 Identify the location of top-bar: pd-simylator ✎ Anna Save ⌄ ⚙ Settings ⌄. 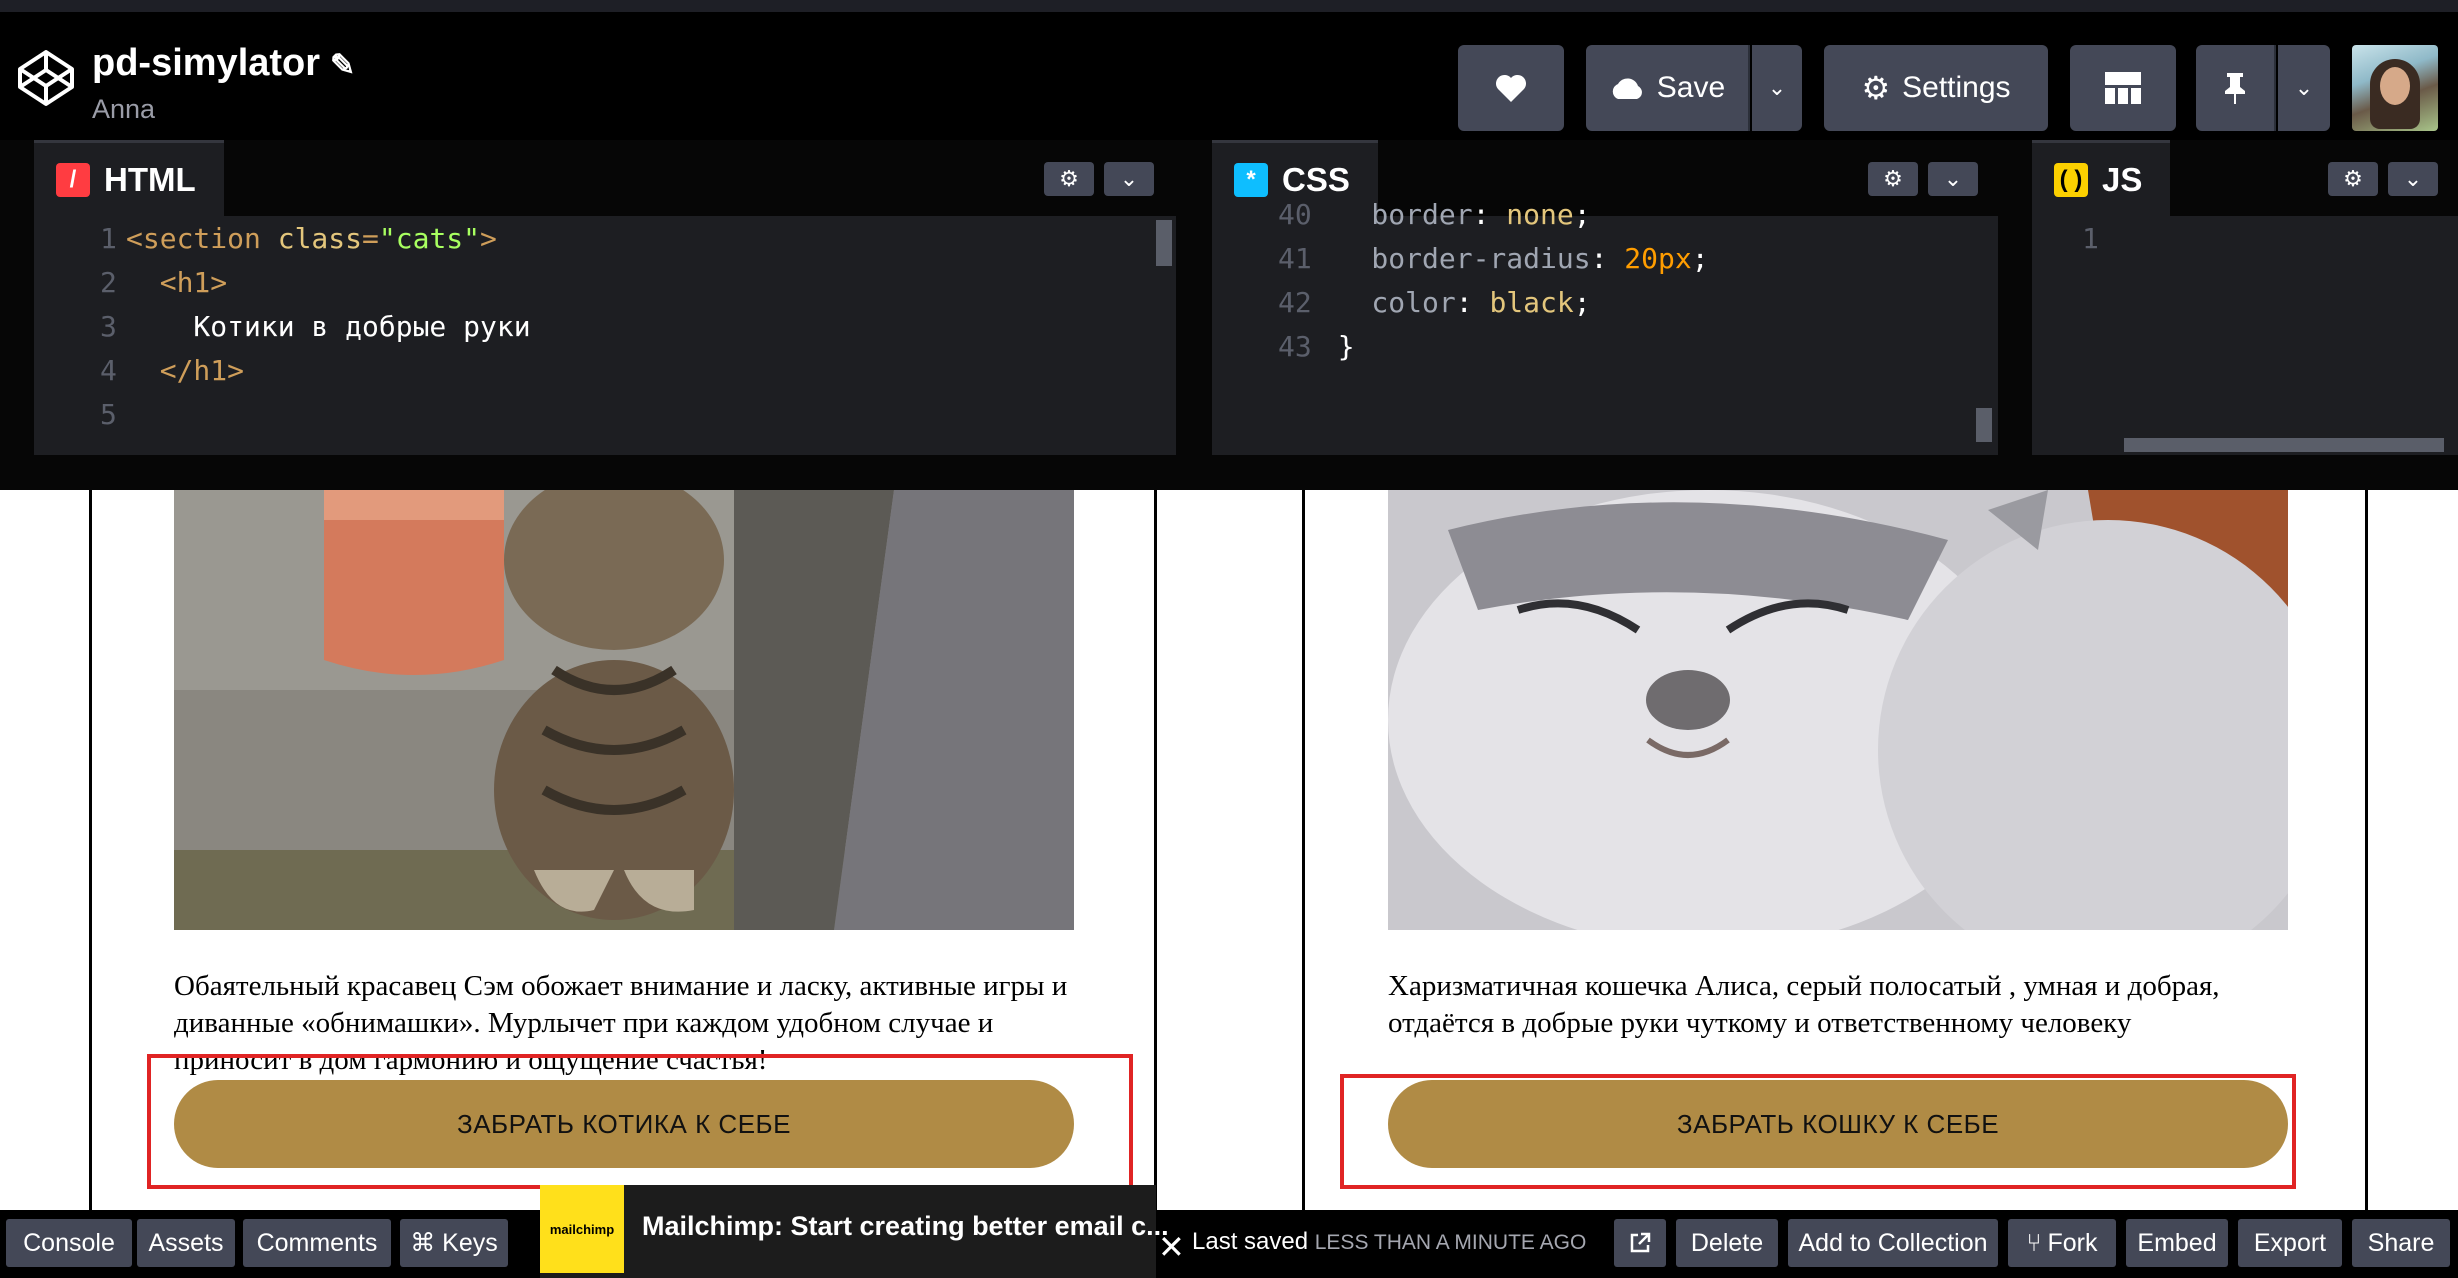
(1229, 70).